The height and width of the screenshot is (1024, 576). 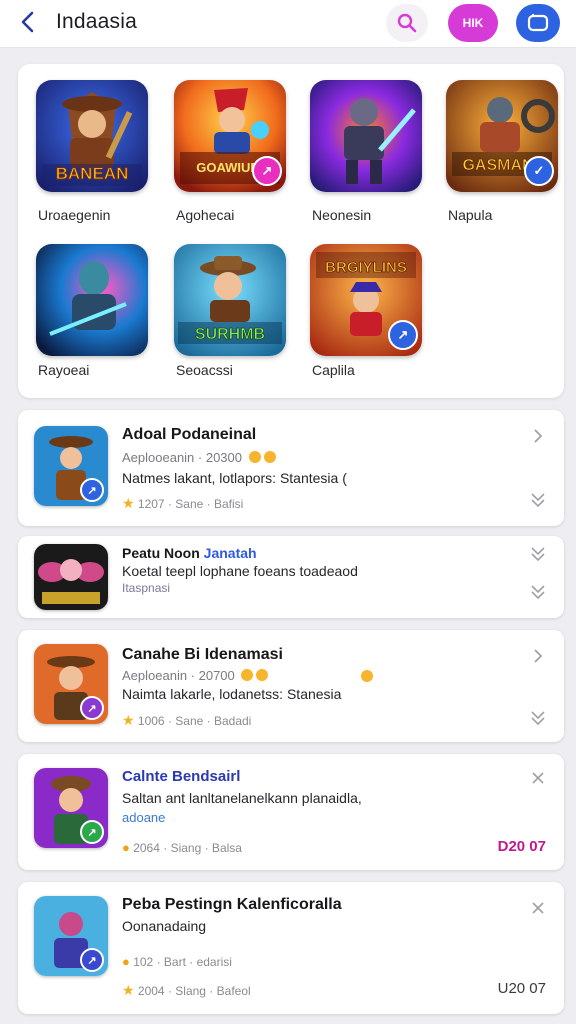 I want to click on item-title: Calnte Bendsairl, so click(x=181, y=776).